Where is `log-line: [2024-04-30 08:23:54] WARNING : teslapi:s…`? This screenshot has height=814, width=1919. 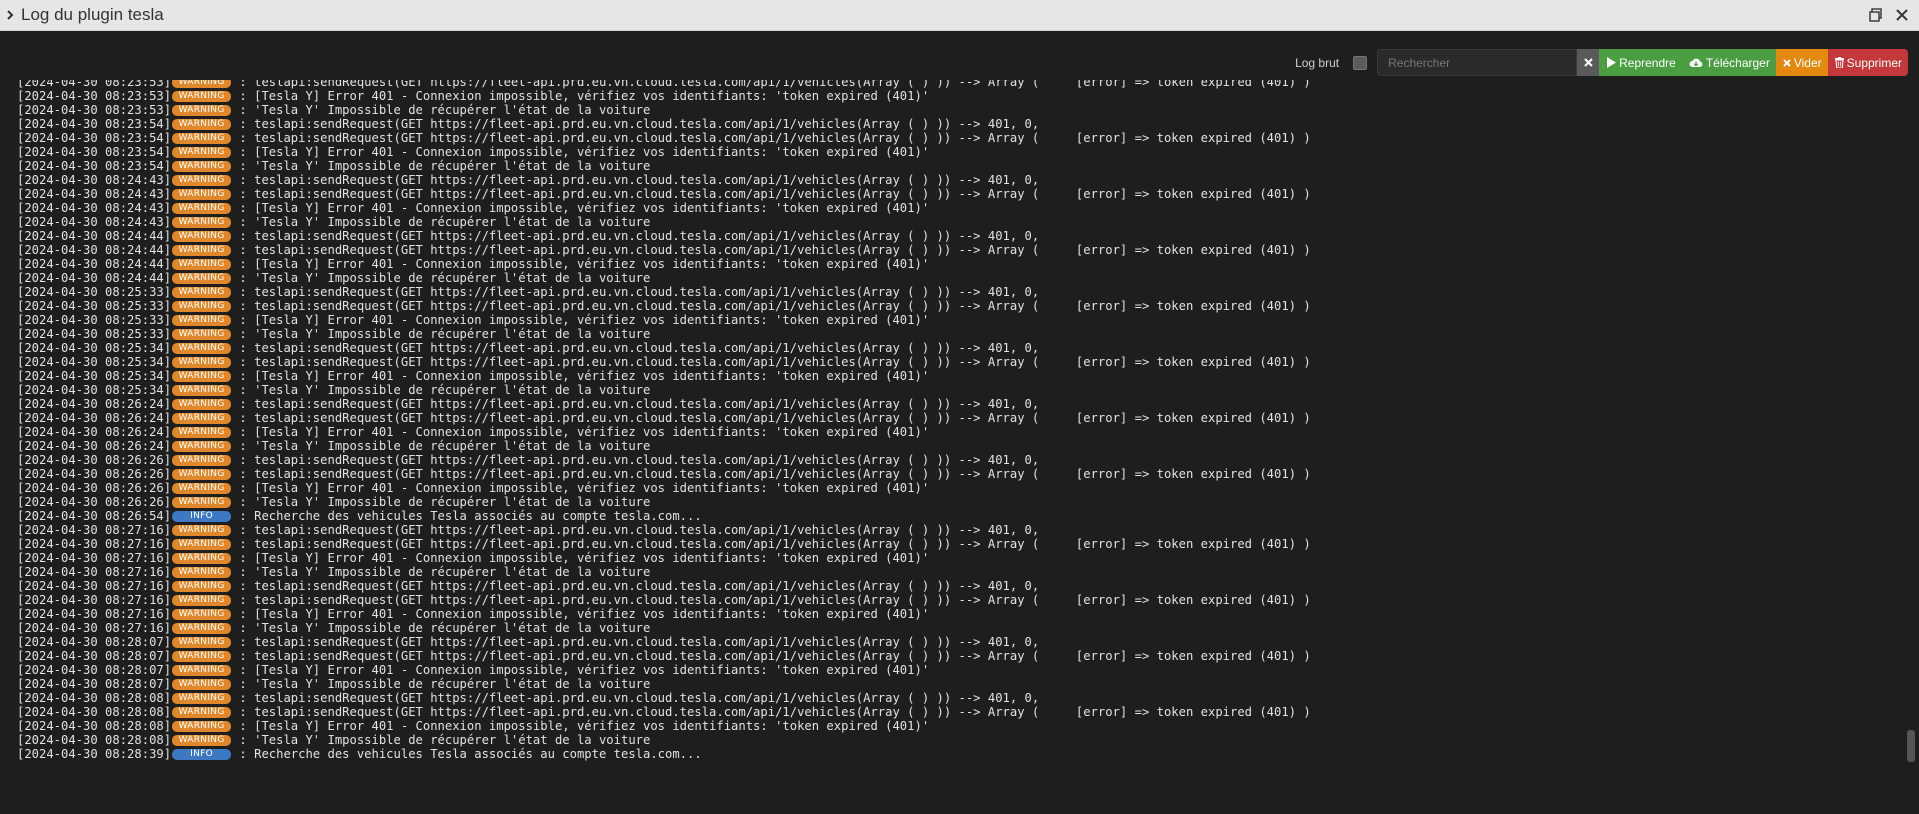
log-line: [2024-04-30 08:23:54] WARNING : teslapi:s… is located at coordinates (664, 138).